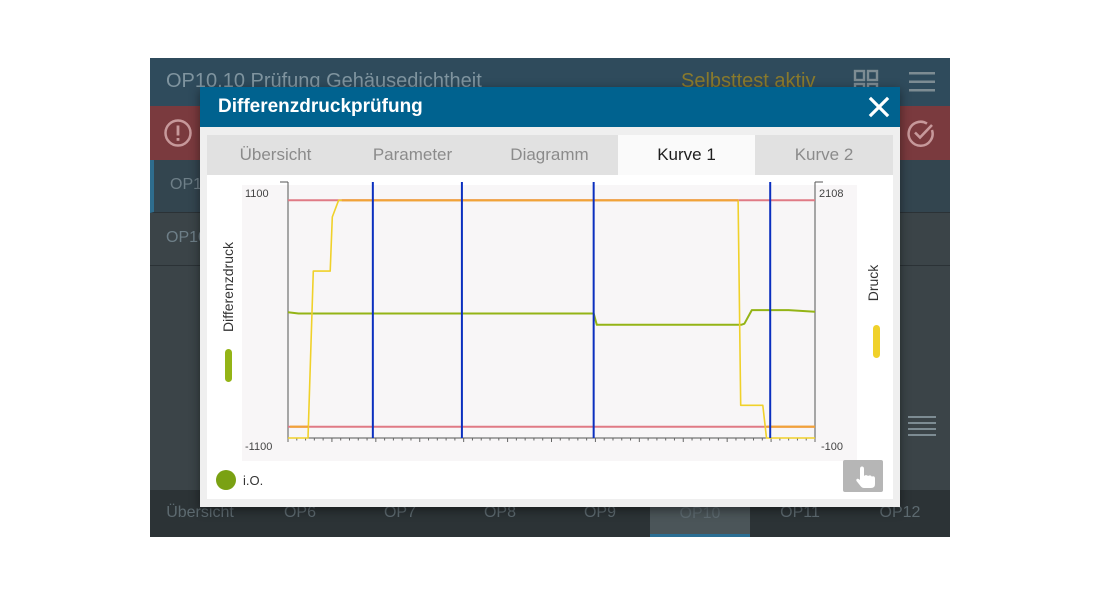 This screenshot has width=1100, height=595. Describe the element at coordinates (228, 287) in the screenshot. I see `left-axis-label: Differenzdruck` at that location.